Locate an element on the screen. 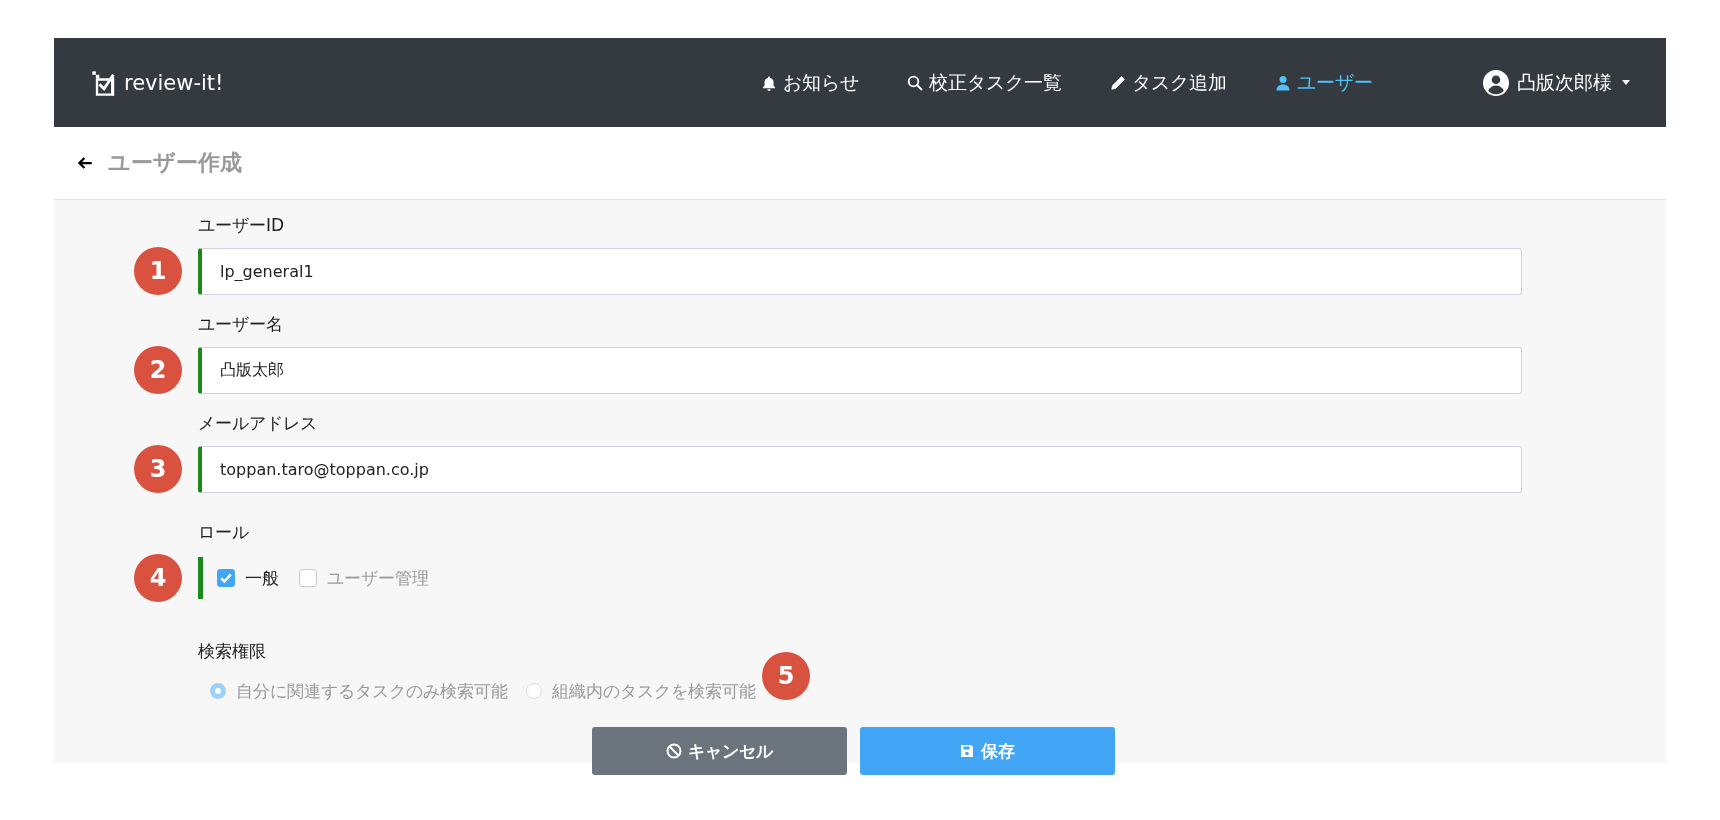 The image size is (1720, 820). step-number-badge: 2 is located at coordinates (158, 370).